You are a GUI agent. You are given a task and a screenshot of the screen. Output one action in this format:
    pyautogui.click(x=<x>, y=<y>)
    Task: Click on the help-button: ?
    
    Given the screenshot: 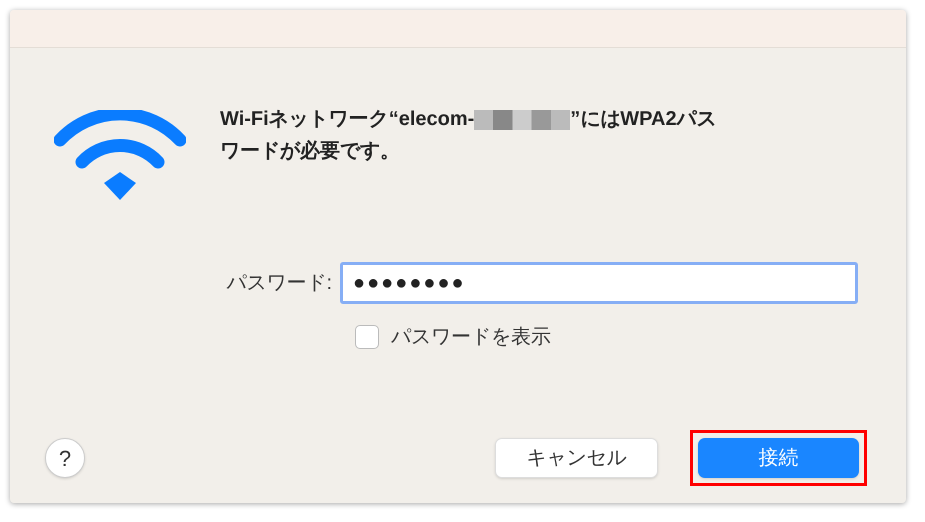 What is the action you would take?
    pyautogui.click(x=65, y=458)
    